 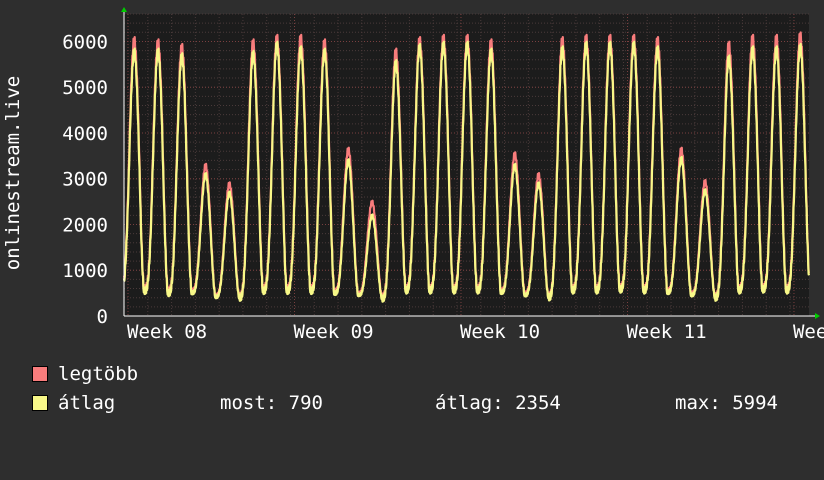 I want to click on y-tick-label: 6000, so click(x=85, y=42).